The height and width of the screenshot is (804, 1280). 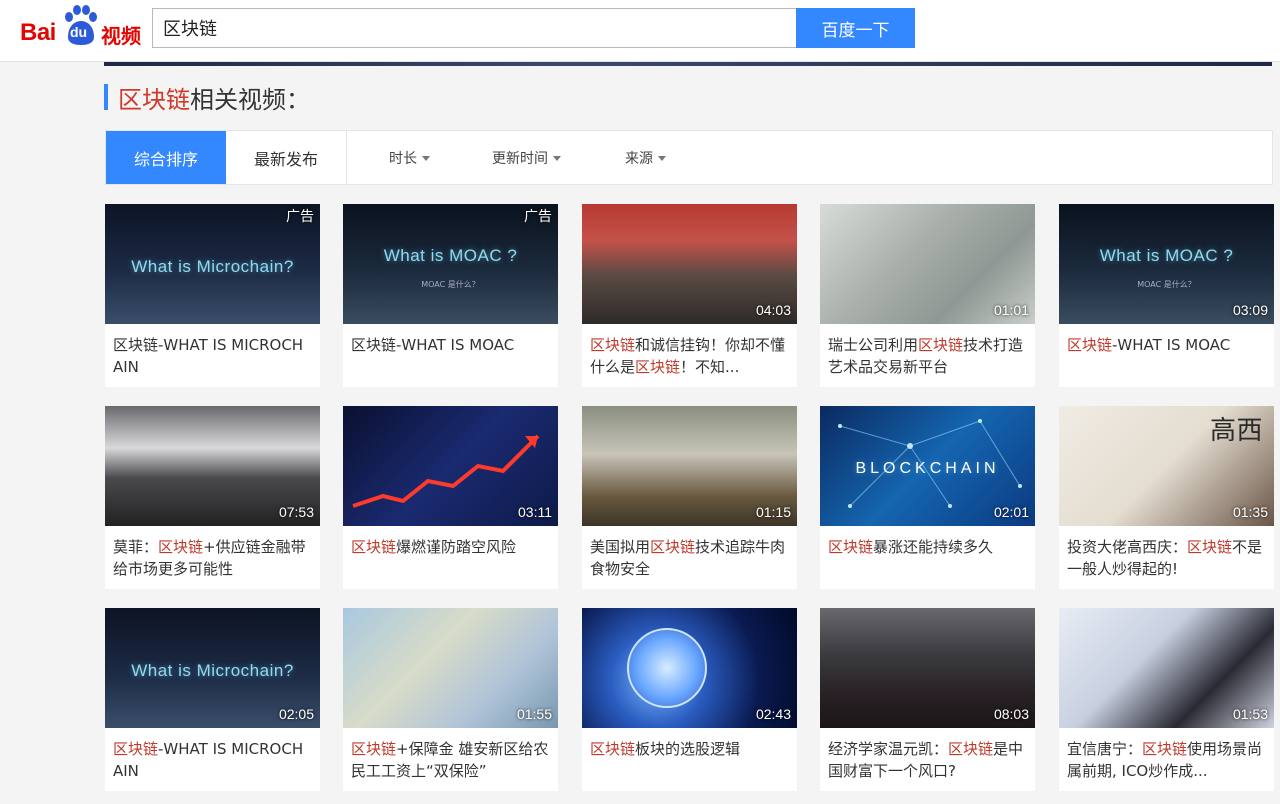 I want to click on video-duration: 03:09, so click(x=1250, y=310).